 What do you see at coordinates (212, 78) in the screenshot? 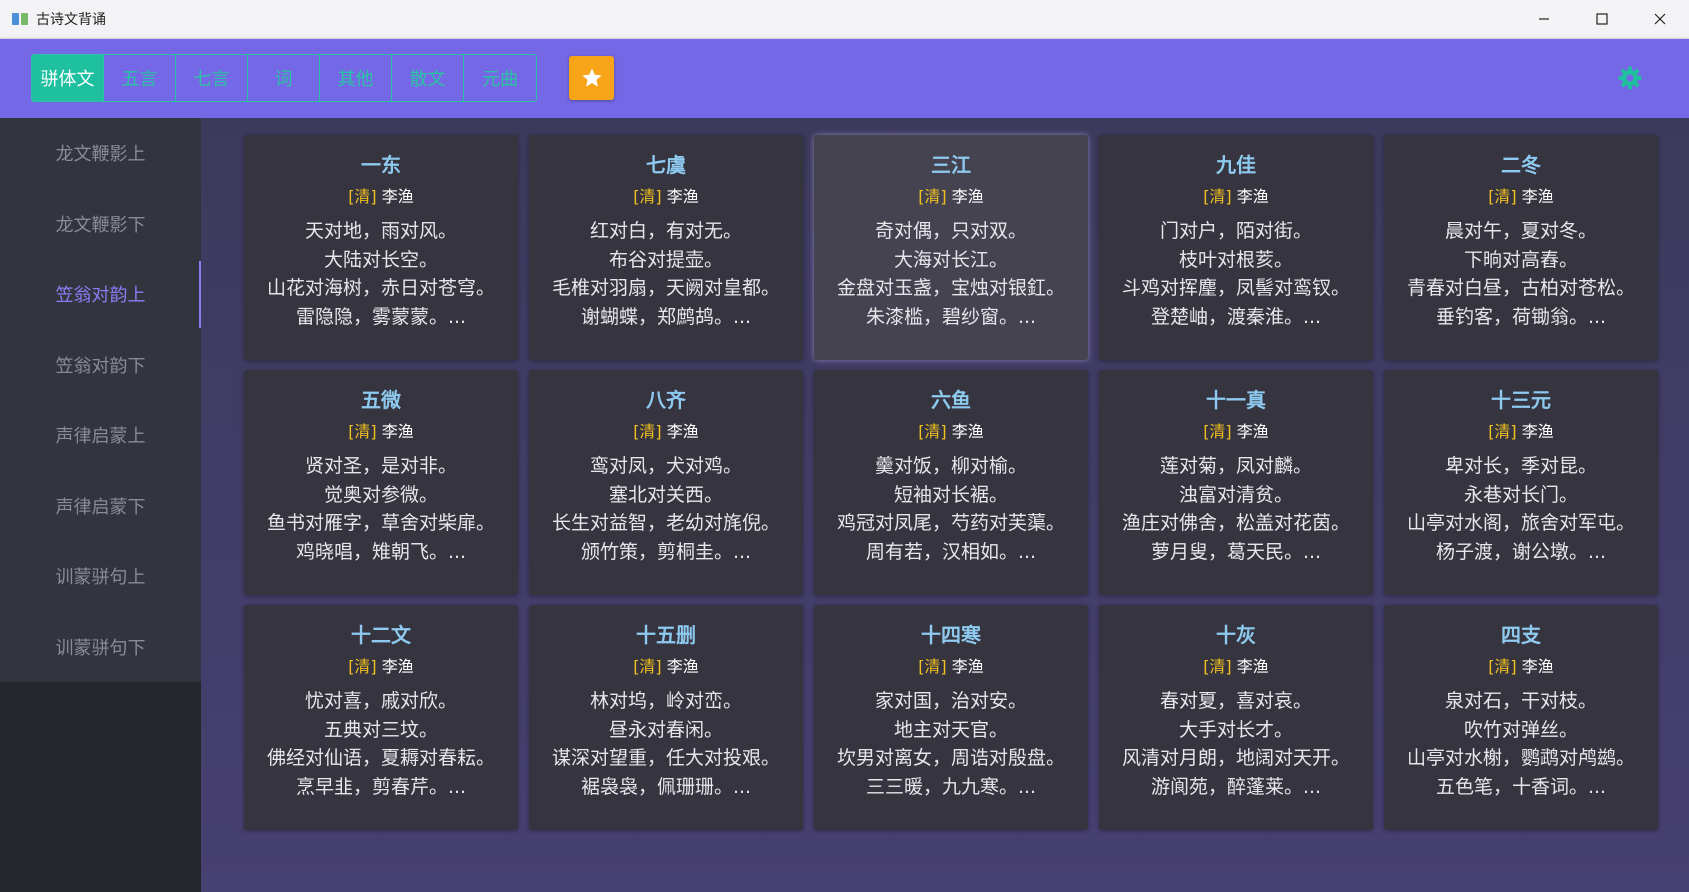
I see `tab-qiyan: 七言` at bounding box center [212, 78].